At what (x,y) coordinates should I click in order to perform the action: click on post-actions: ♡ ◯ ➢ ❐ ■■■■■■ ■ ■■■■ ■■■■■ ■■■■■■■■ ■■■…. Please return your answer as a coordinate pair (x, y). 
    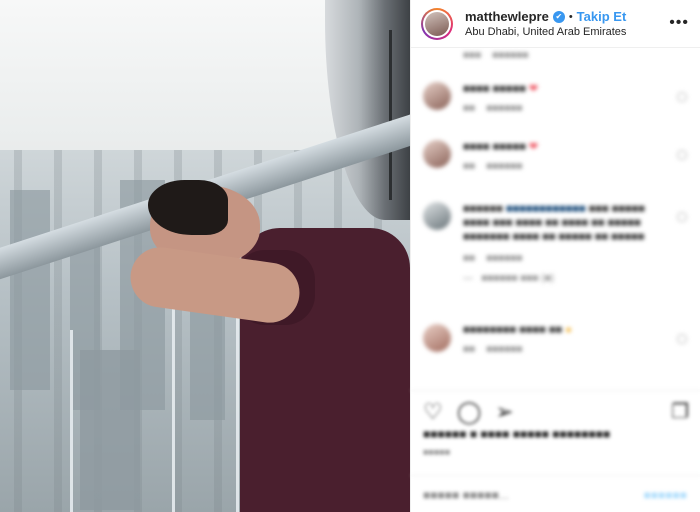
    Looking at the image, I should click on (555, 451).